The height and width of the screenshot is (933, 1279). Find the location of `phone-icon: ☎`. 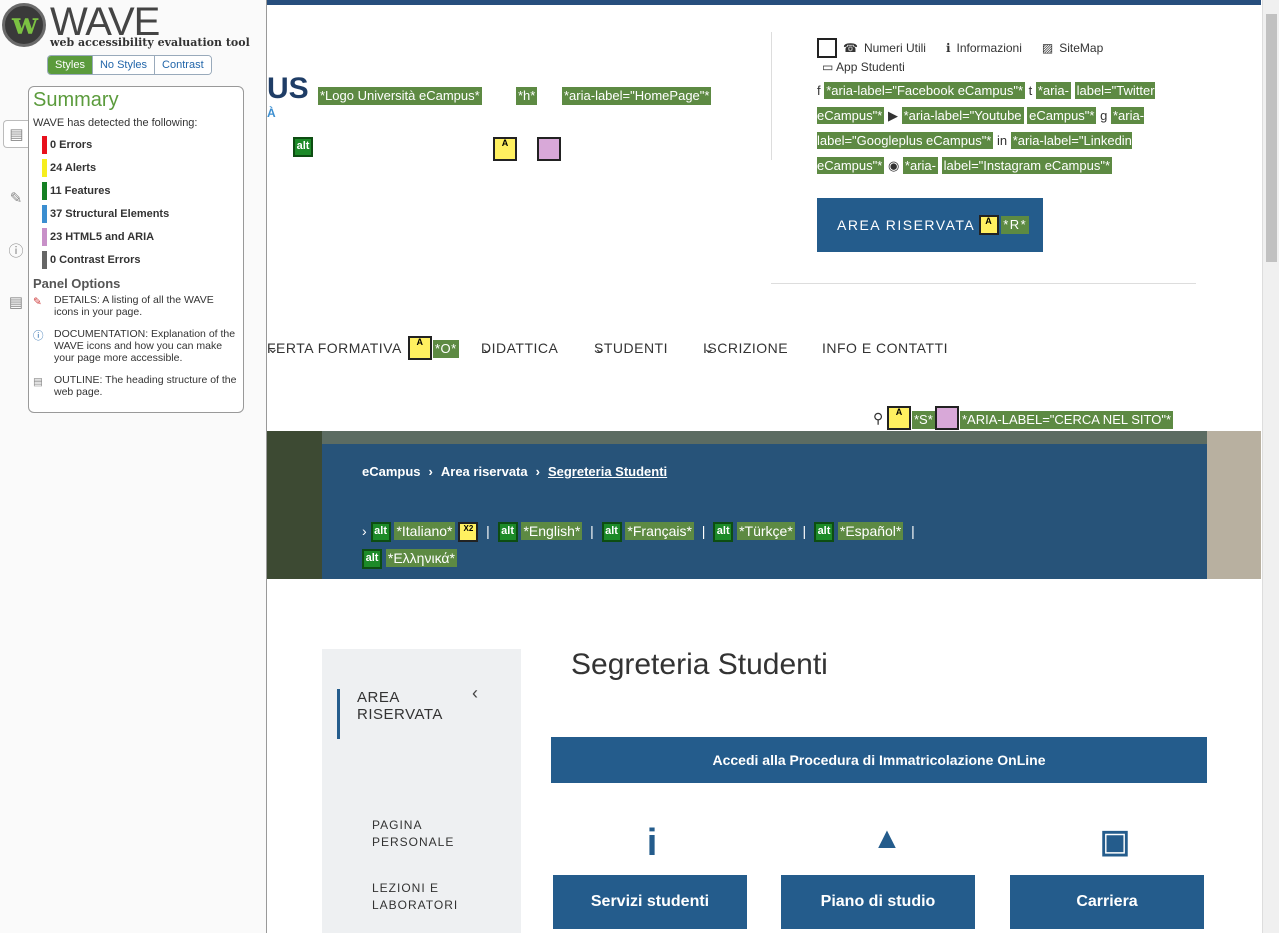

phone-icon: ☎ is located at coordinates (850, 48).